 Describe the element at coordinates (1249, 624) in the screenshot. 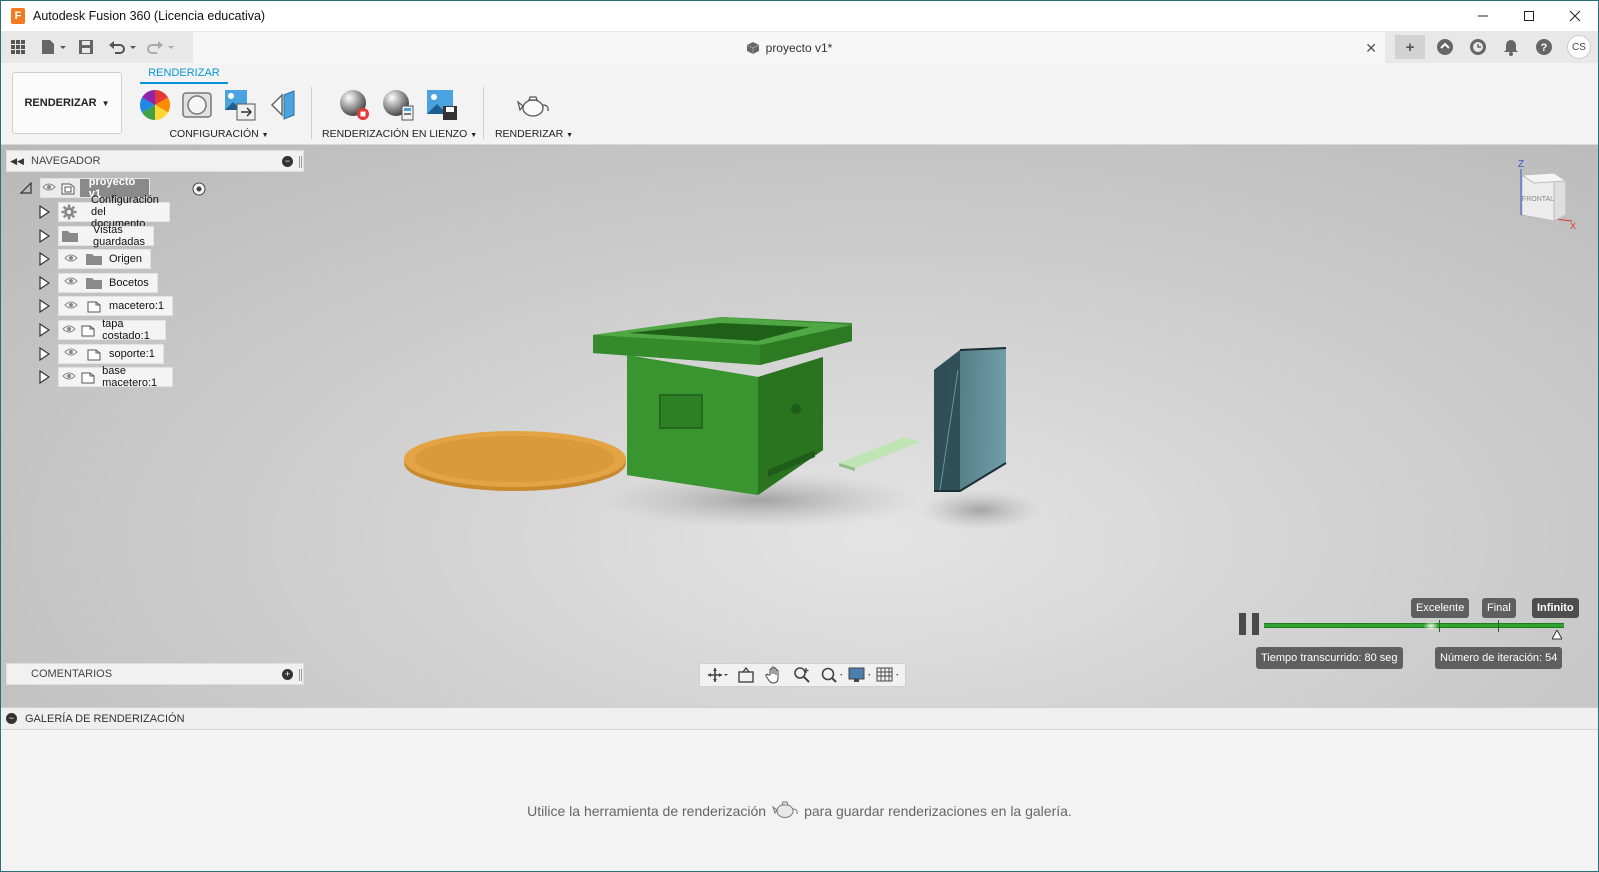

I see `pause-render-button` at that location.